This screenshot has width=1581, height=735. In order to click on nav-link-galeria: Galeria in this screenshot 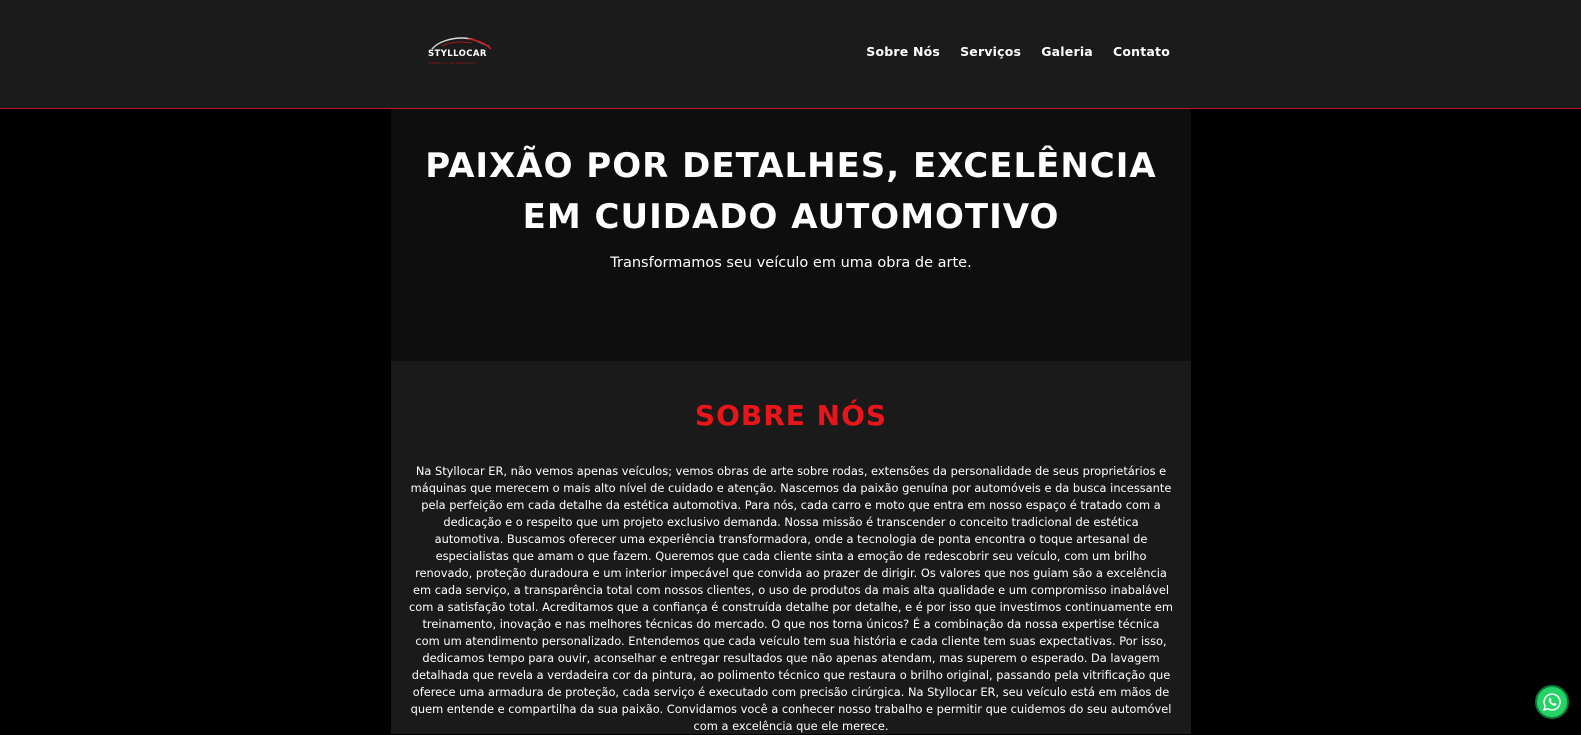, I will do `click(1067, 51)`.